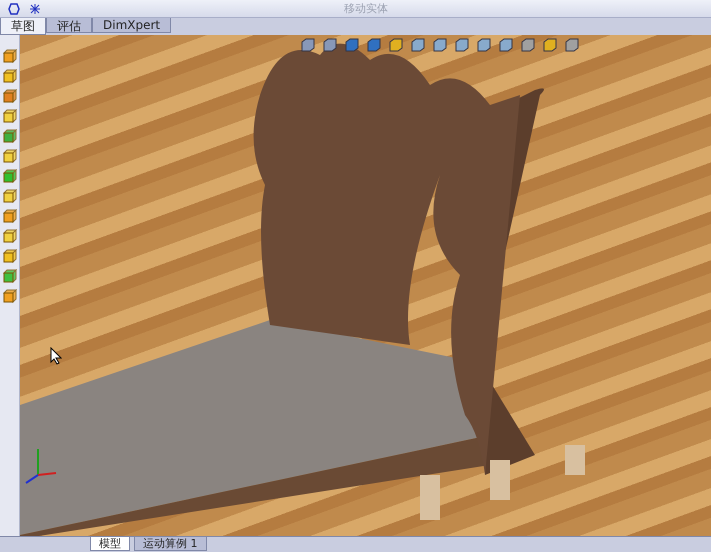  I want to click on tab: 草图, so click(23, 26).